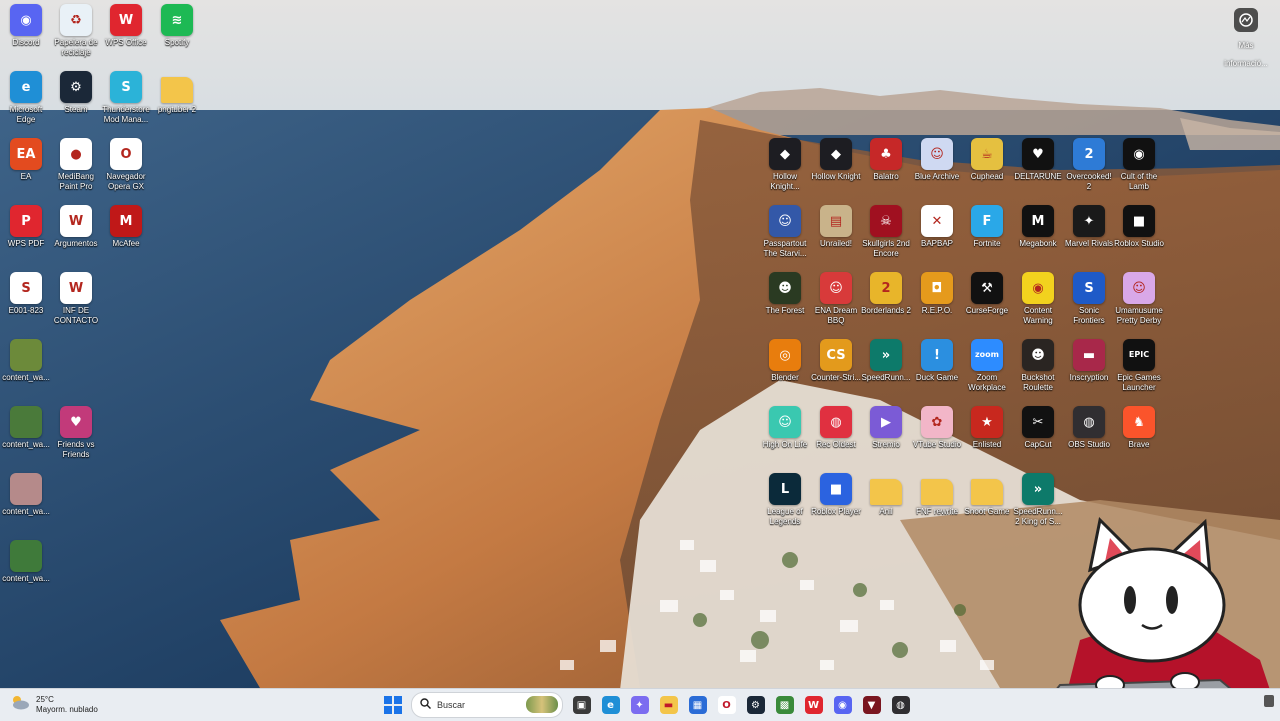 Image resolution: width=1280 pixels, height=721 pixels. I want to click on taskbar-file-explorer-button: ▬, so click(669, 705).